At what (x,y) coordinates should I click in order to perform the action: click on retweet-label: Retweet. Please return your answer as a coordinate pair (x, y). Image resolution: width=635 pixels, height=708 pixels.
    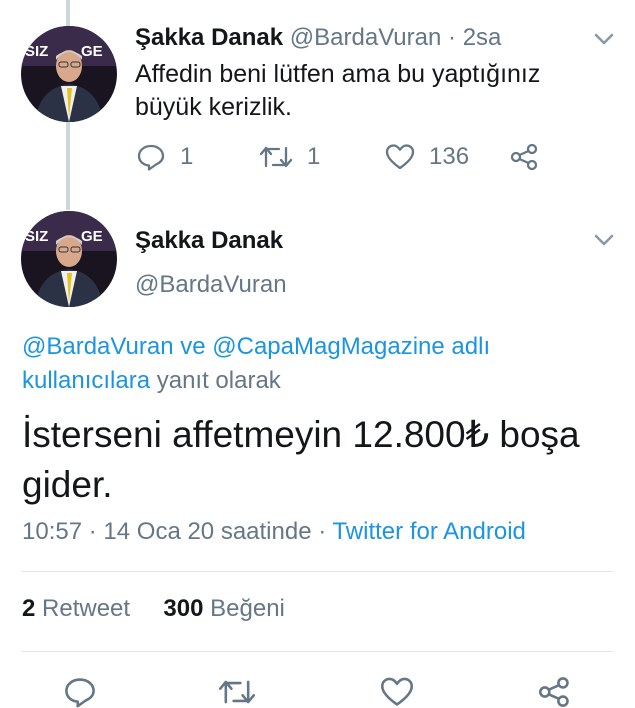
    Looking at the image, I should click on (86, 608).